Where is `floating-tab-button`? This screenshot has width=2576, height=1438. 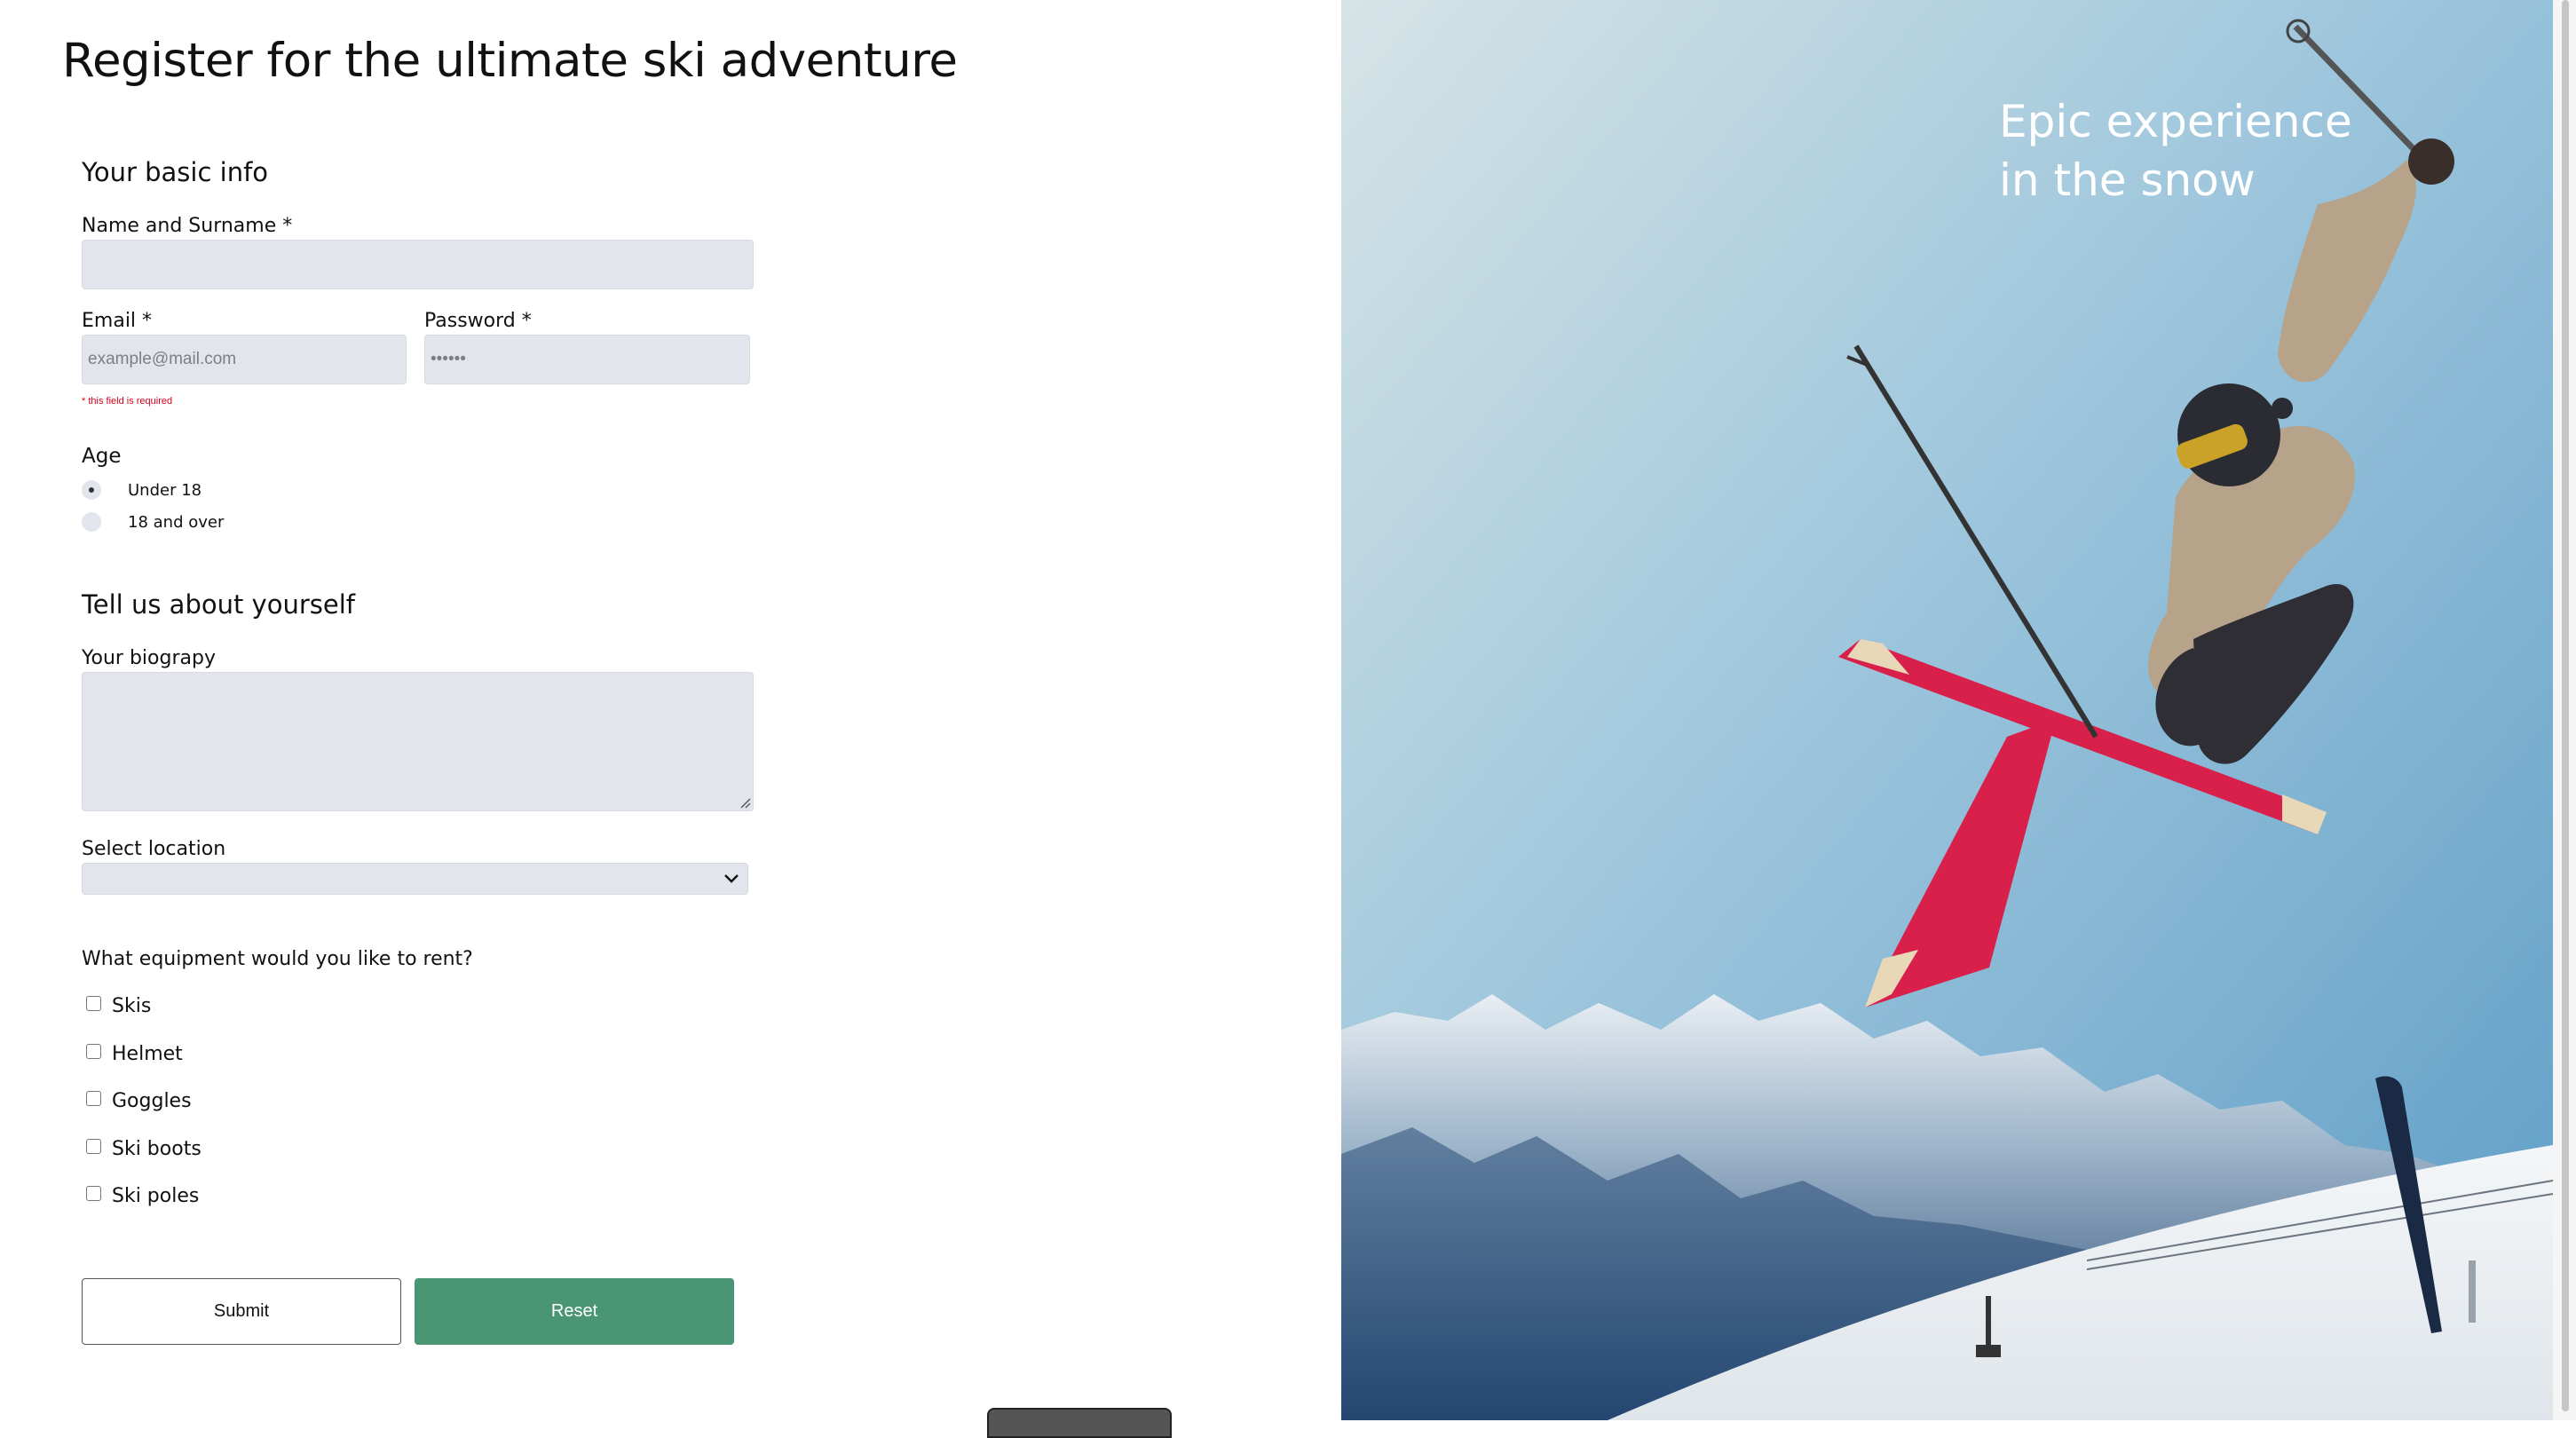 floating-tab-button is located at coordinates (1079, 1423).